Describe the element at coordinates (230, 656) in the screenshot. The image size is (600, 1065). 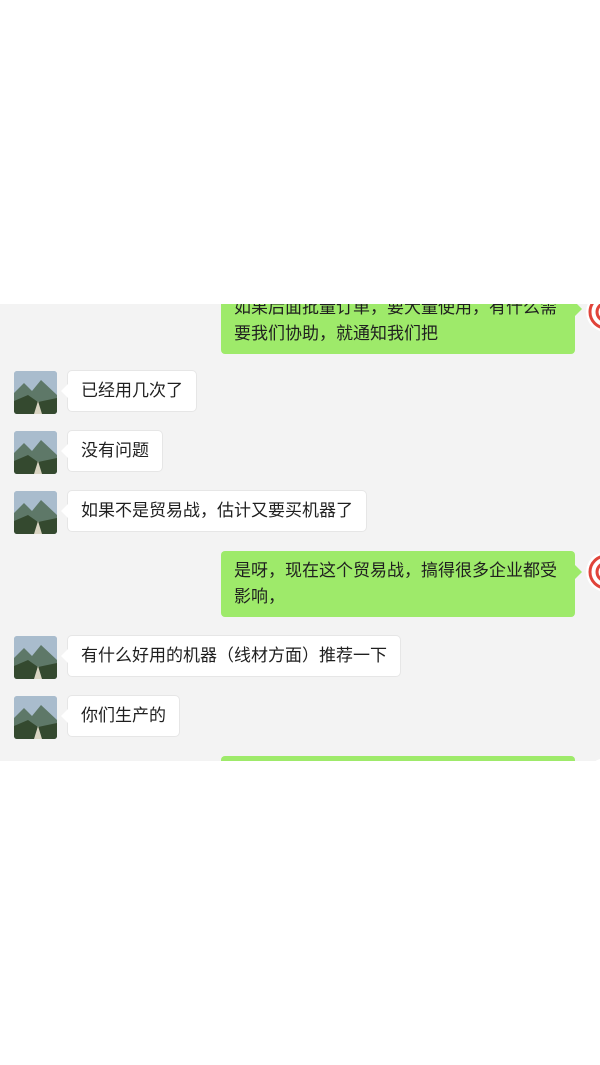
I see `incoming-bubble: 有什么好用的机器（线材方面）推荐一下` at that location.